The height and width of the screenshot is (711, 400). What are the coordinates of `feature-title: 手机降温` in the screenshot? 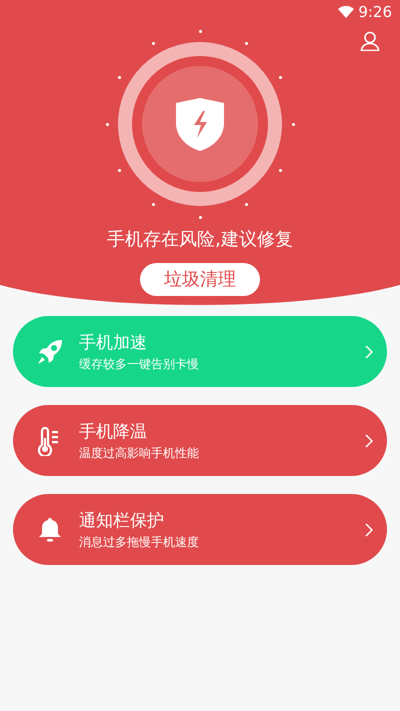 It's located at (113, 432).